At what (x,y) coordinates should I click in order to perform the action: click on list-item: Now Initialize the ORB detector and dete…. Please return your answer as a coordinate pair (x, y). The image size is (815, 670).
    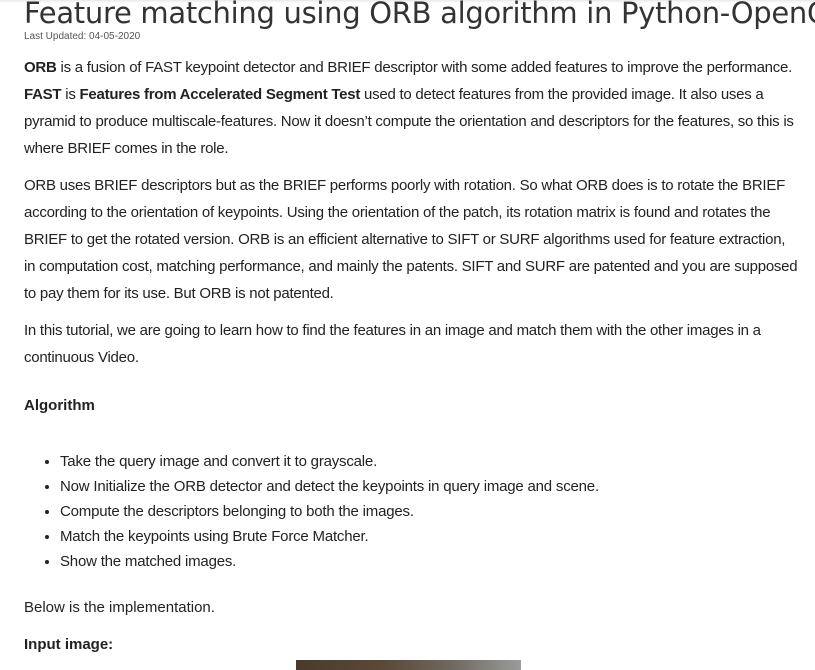
    Looking at the image, I should click on (329, 486).